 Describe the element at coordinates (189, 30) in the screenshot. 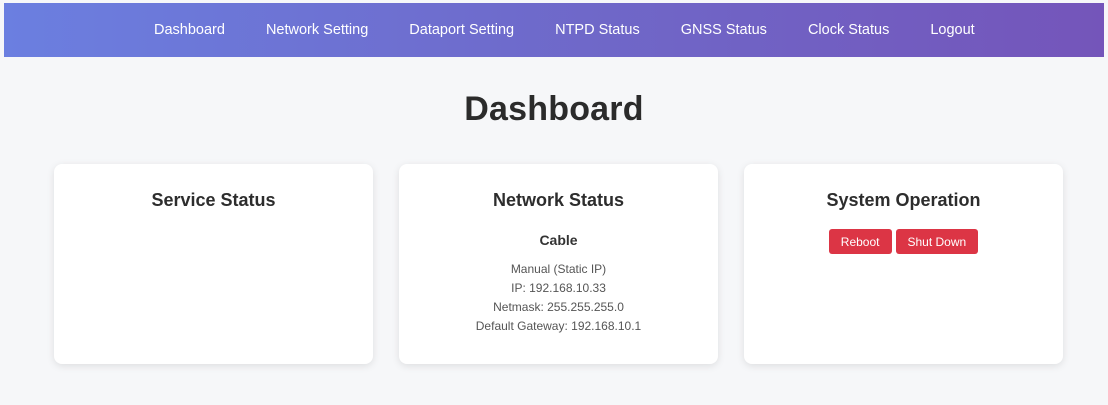

I see `nav-dashboard-link: Dashboard` at that location.